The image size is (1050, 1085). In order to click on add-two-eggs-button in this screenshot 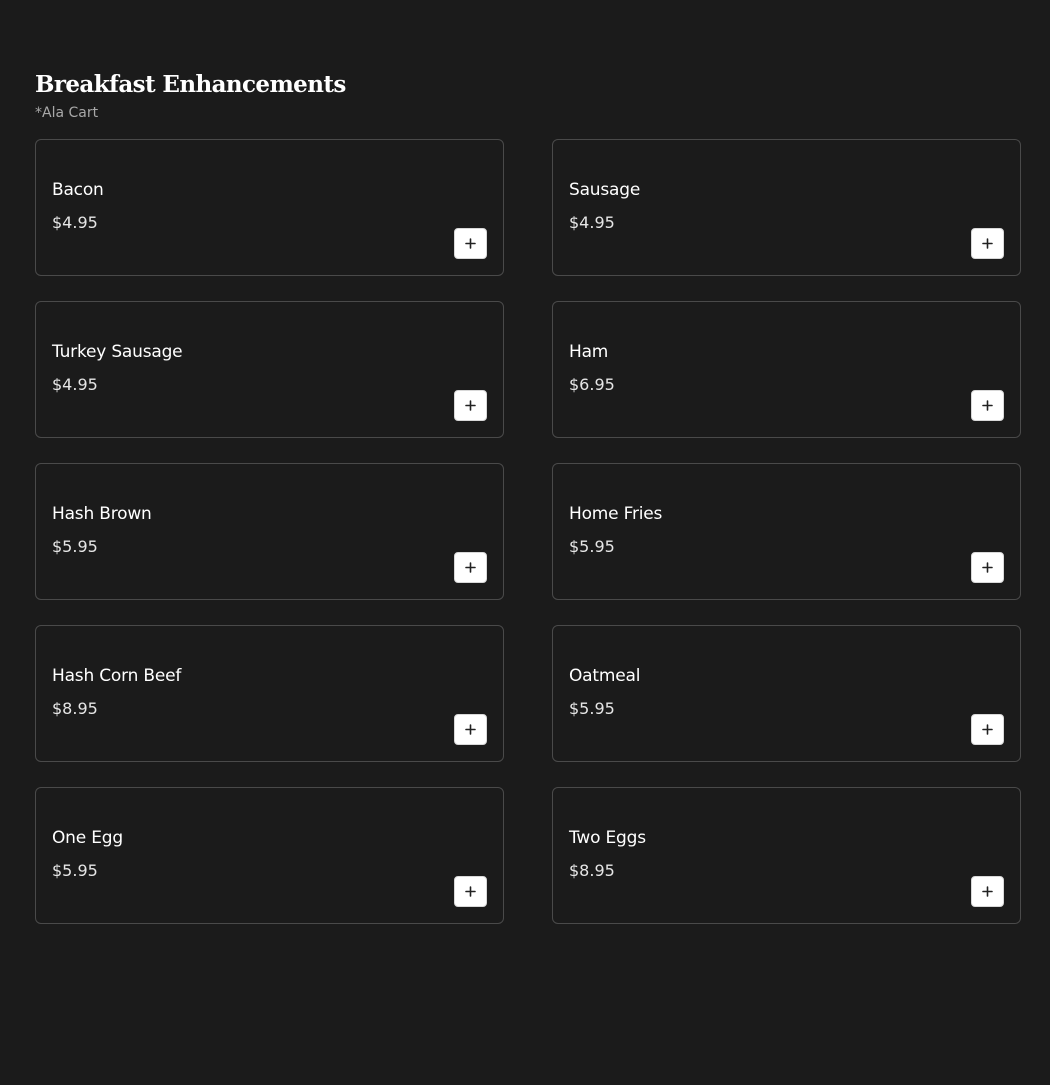, I will do `click(987, 891)`.